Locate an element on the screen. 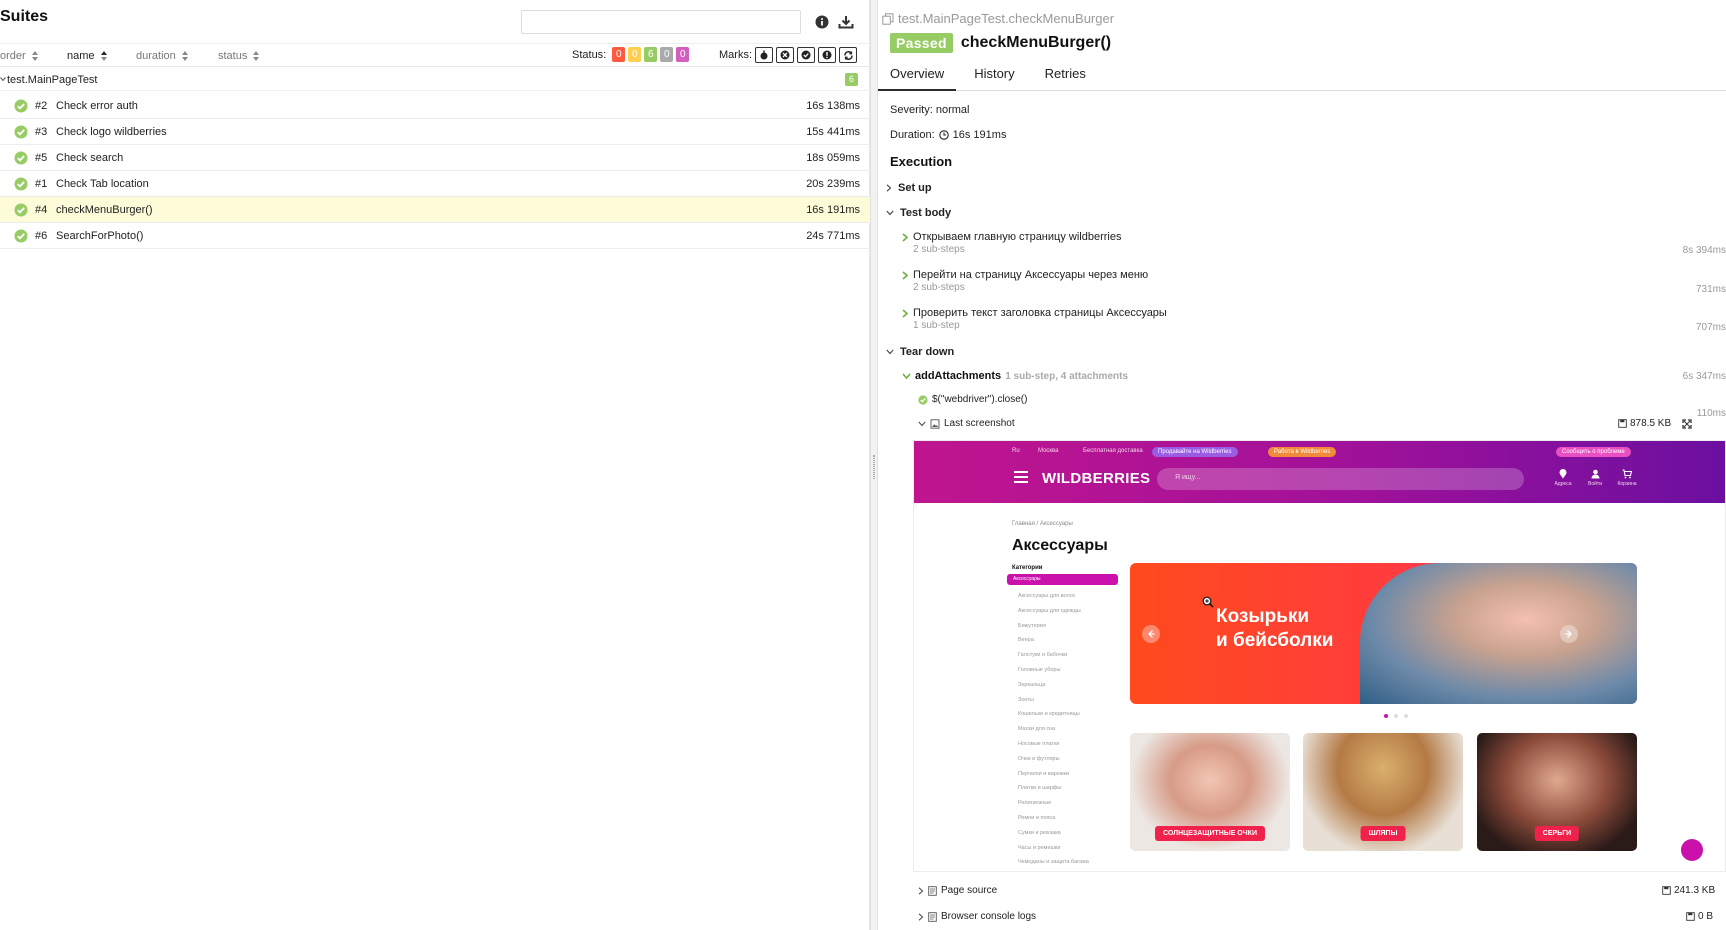 The height and width of the screenshot is (930, 1726). test-row-selected: #4 checkMenuBurger() 16s 191ms is located at coordinates (435, 210).